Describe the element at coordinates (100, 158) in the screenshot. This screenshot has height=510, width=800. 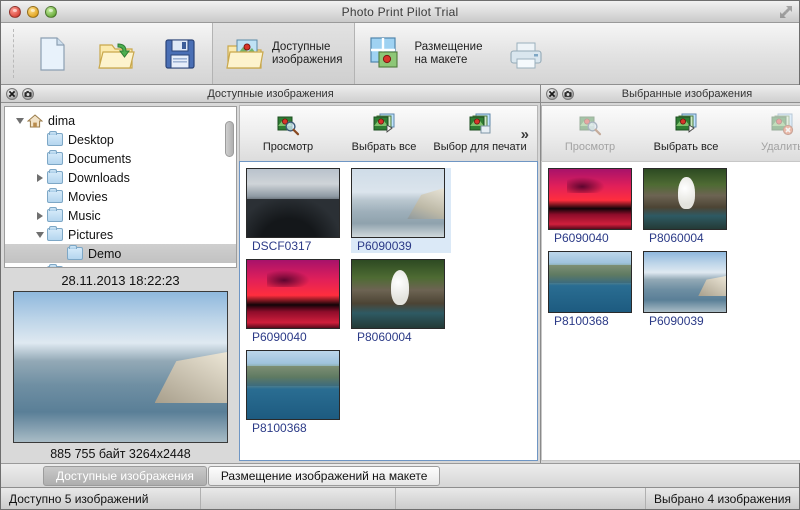
I see `tree-item-label: Documents` at that location.